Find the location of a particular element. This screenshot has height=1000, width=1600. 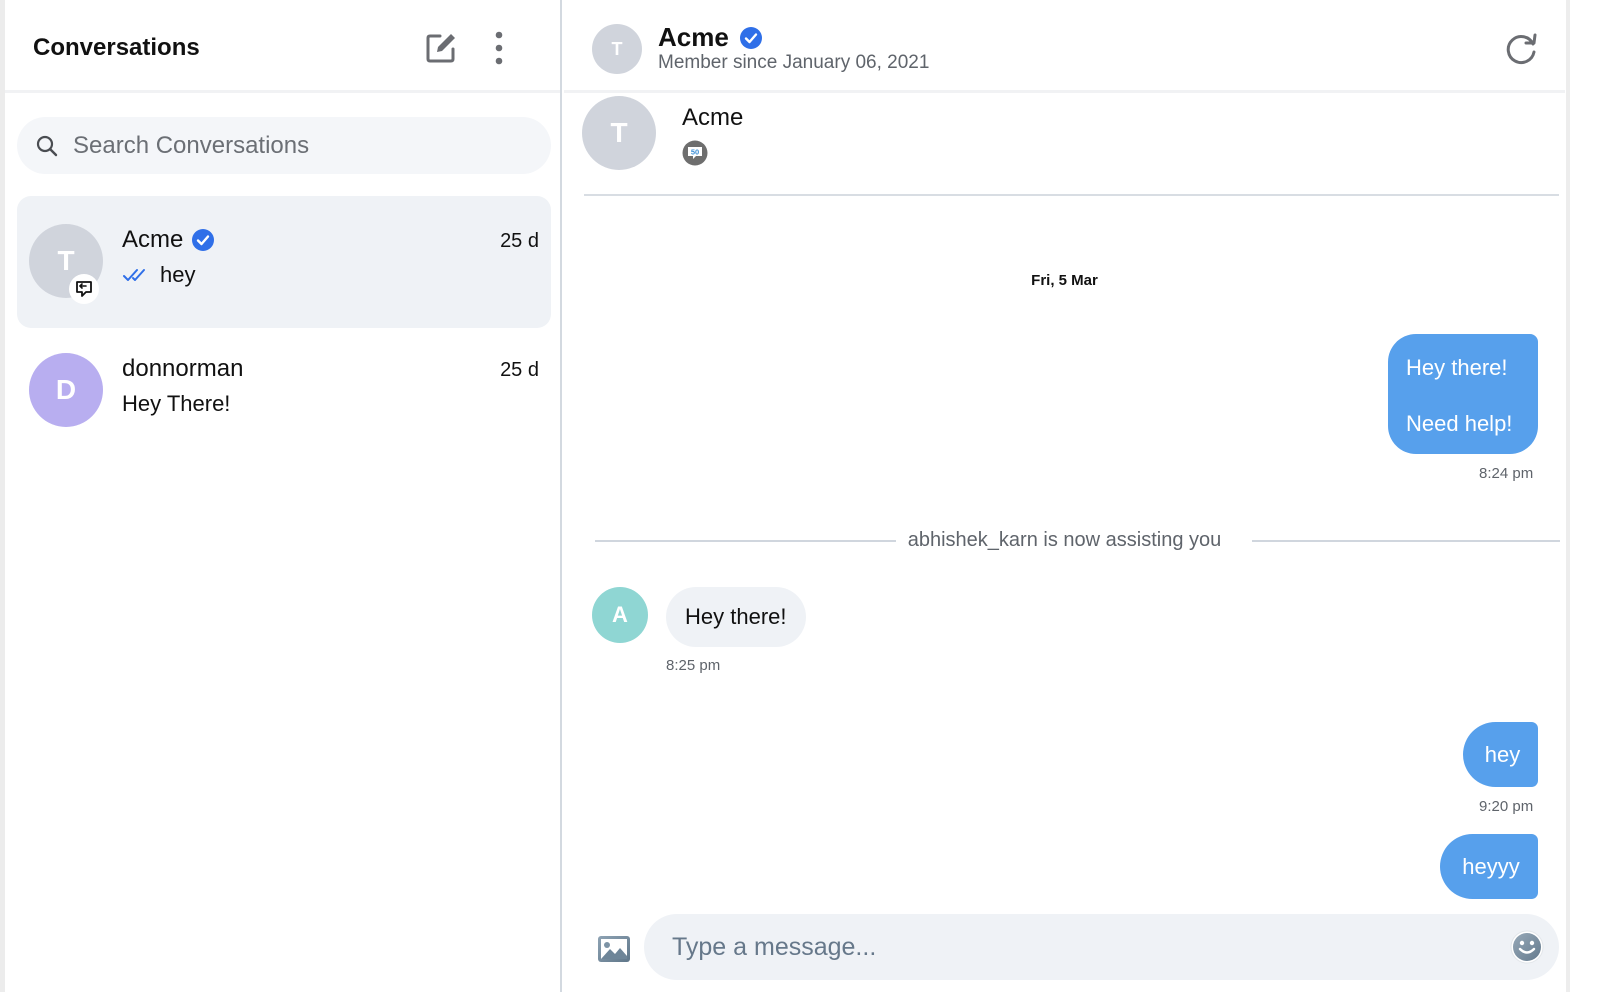

conversation-name: Acme is located at coordinates (168, 240).